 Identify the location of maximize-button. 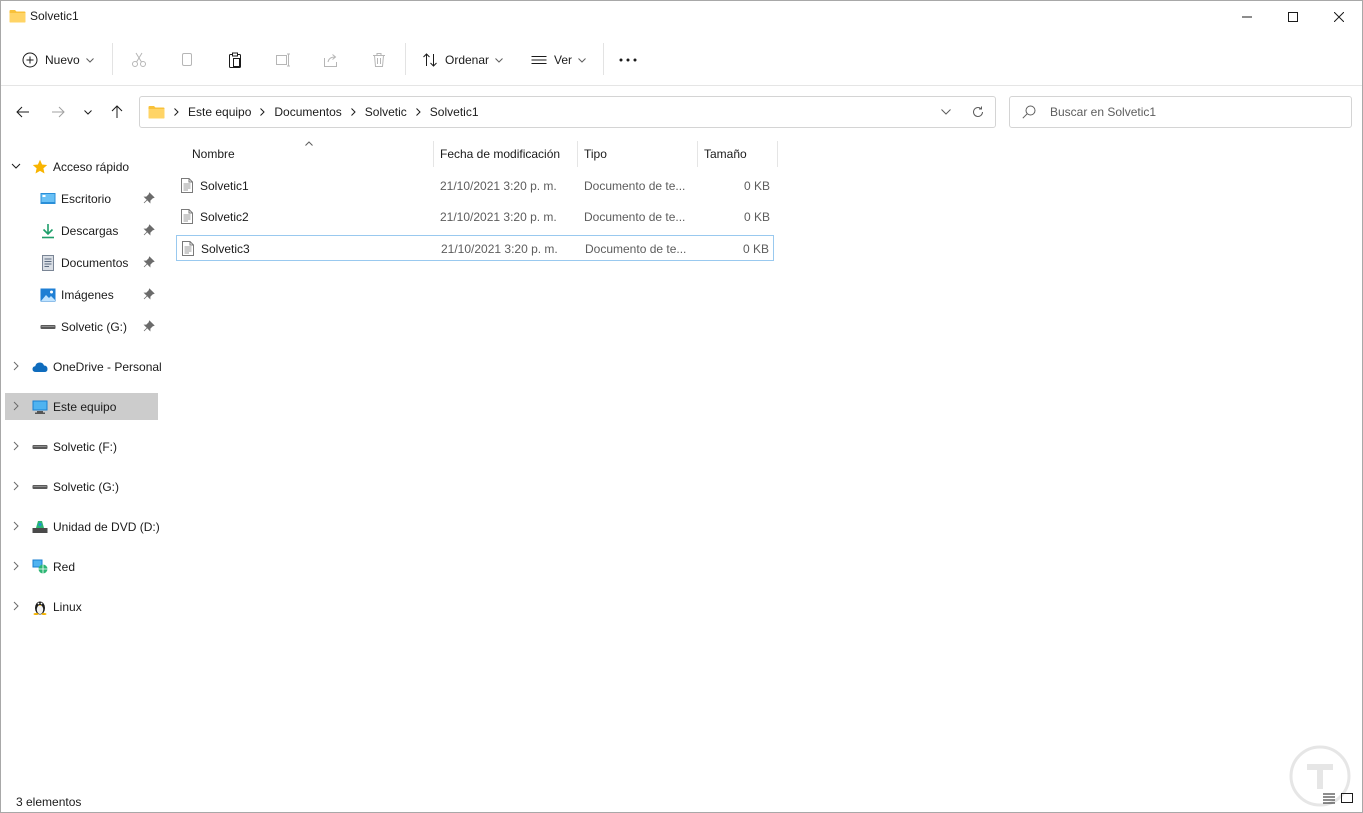
(1293, 17).